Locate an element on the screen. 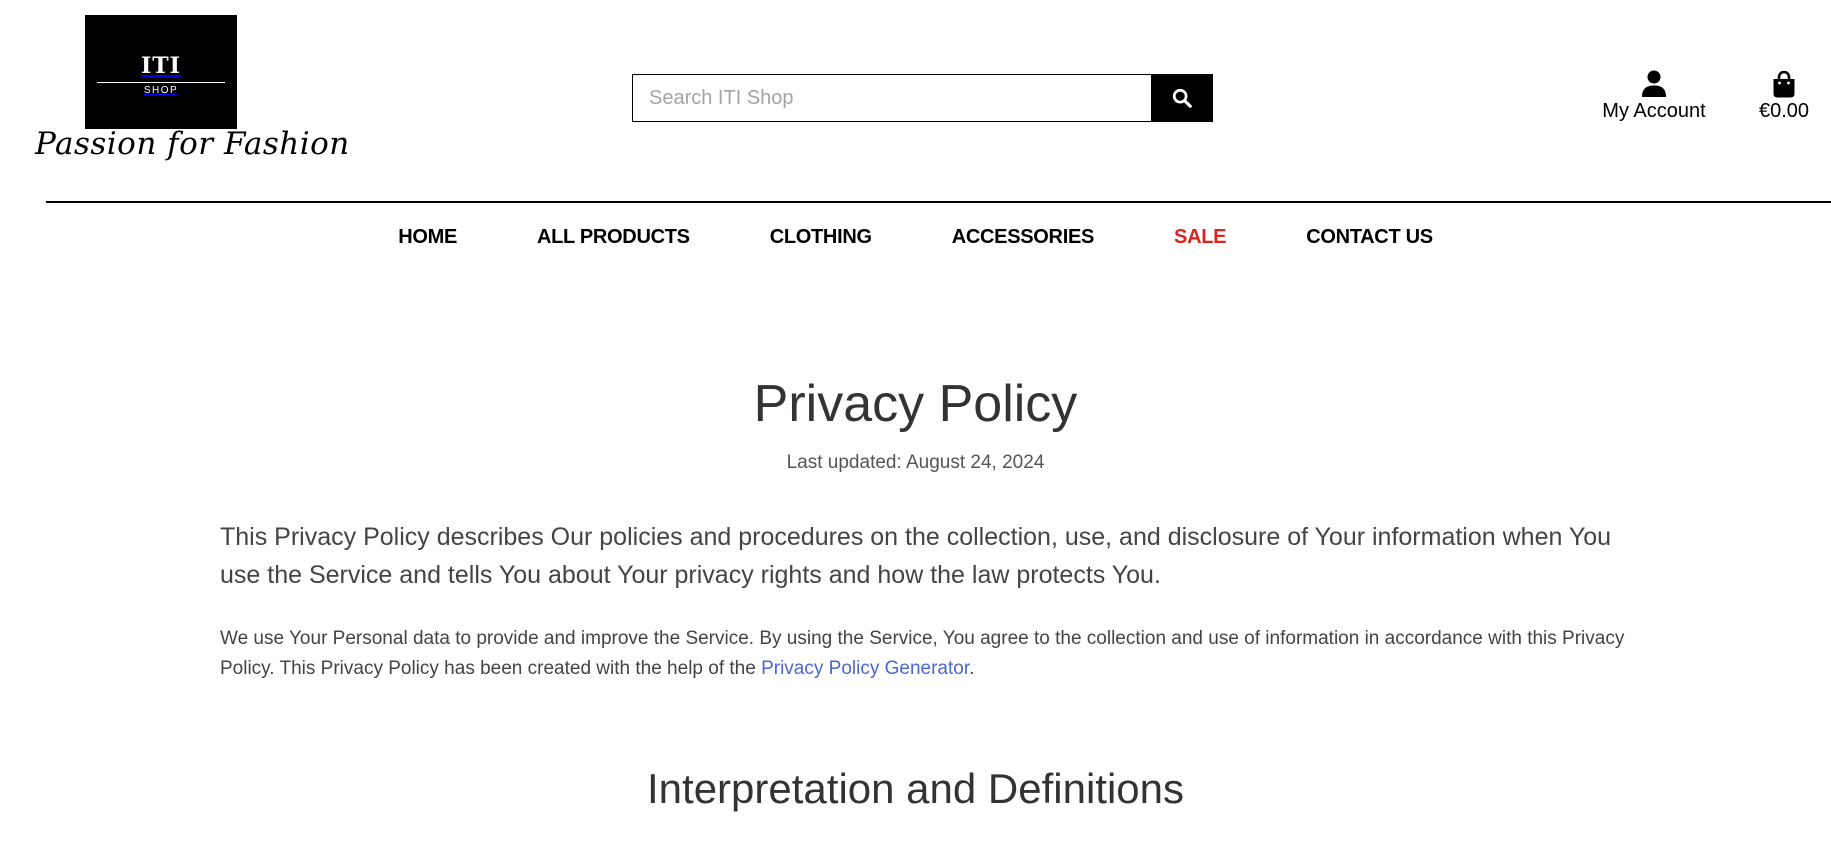 The width and height of the screenshot is (1831, 866). nav-sale: SALE is located at coordinates (1200, 237).